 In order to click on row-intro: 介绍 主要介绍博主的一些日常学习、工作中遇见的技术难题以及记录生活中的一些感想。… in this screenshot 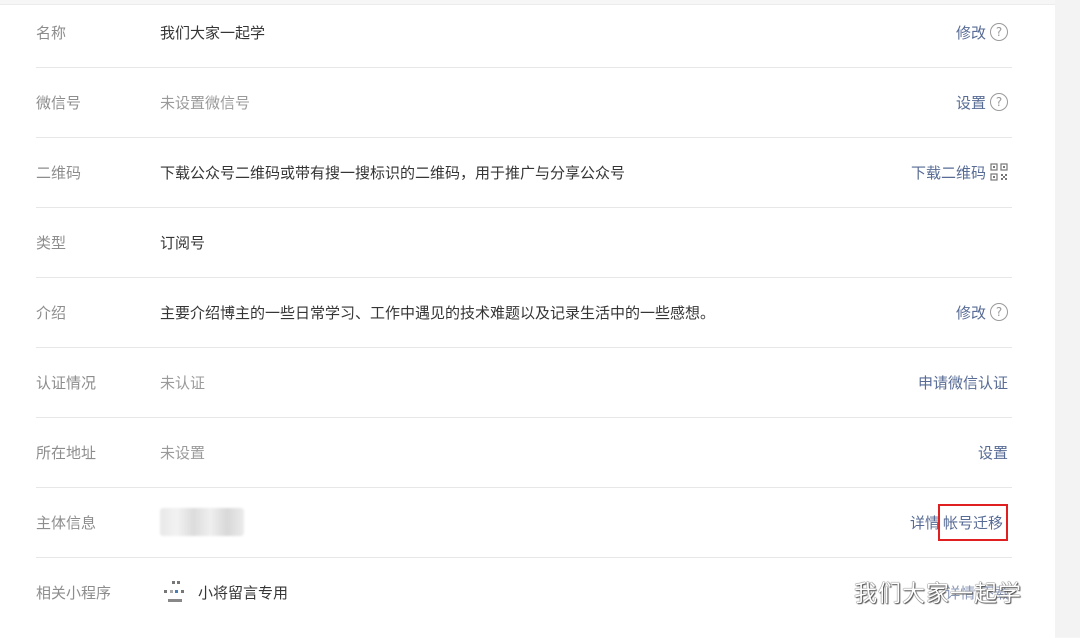, I will do `click(524, 312)`.